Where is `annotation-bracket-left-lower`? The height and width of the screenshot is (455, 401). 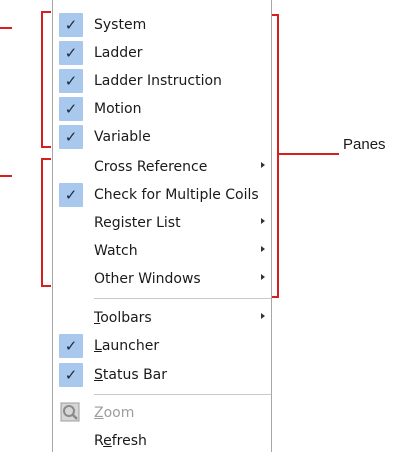
annotation-bracket-left-lower is located at coordinates (46, 222).